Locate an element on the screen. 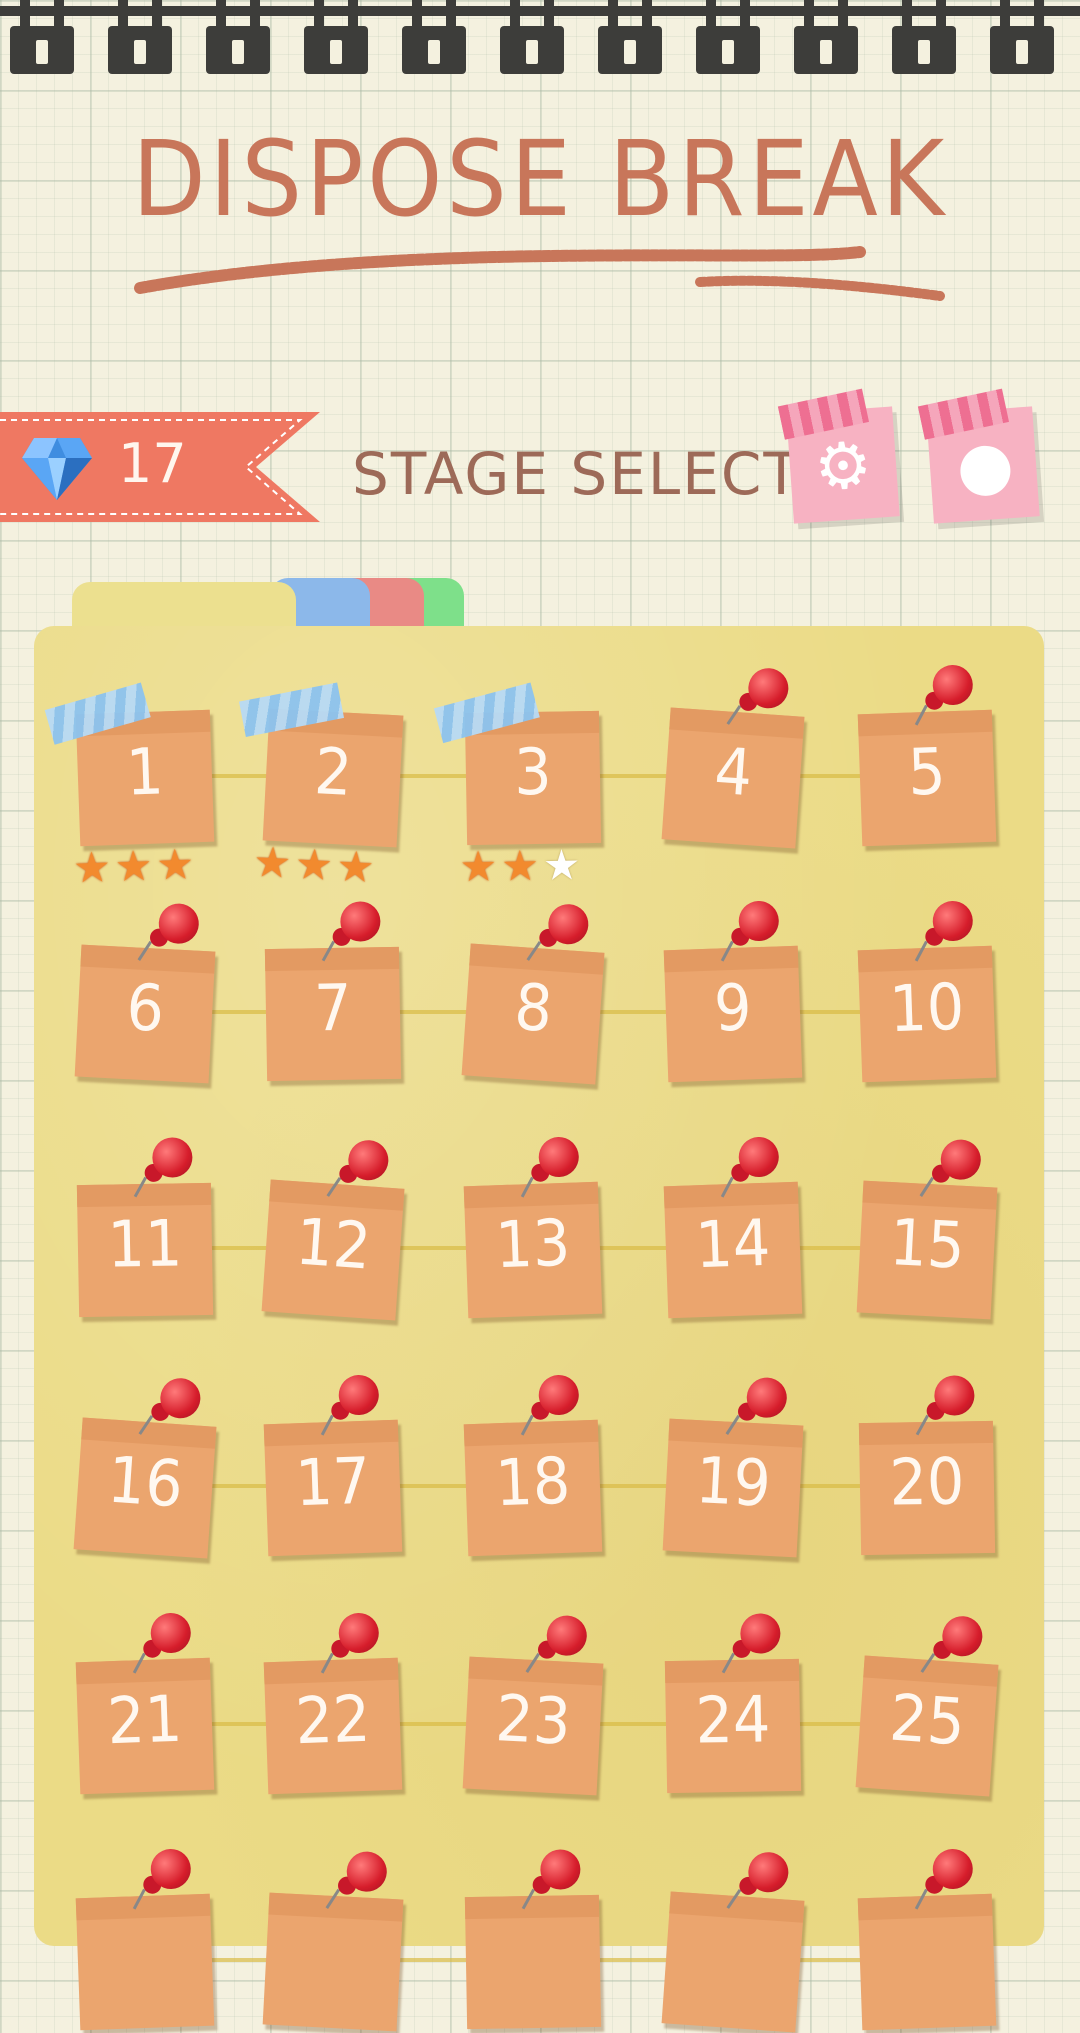  stage-number: 25 is located at coordinates (927, 1721).